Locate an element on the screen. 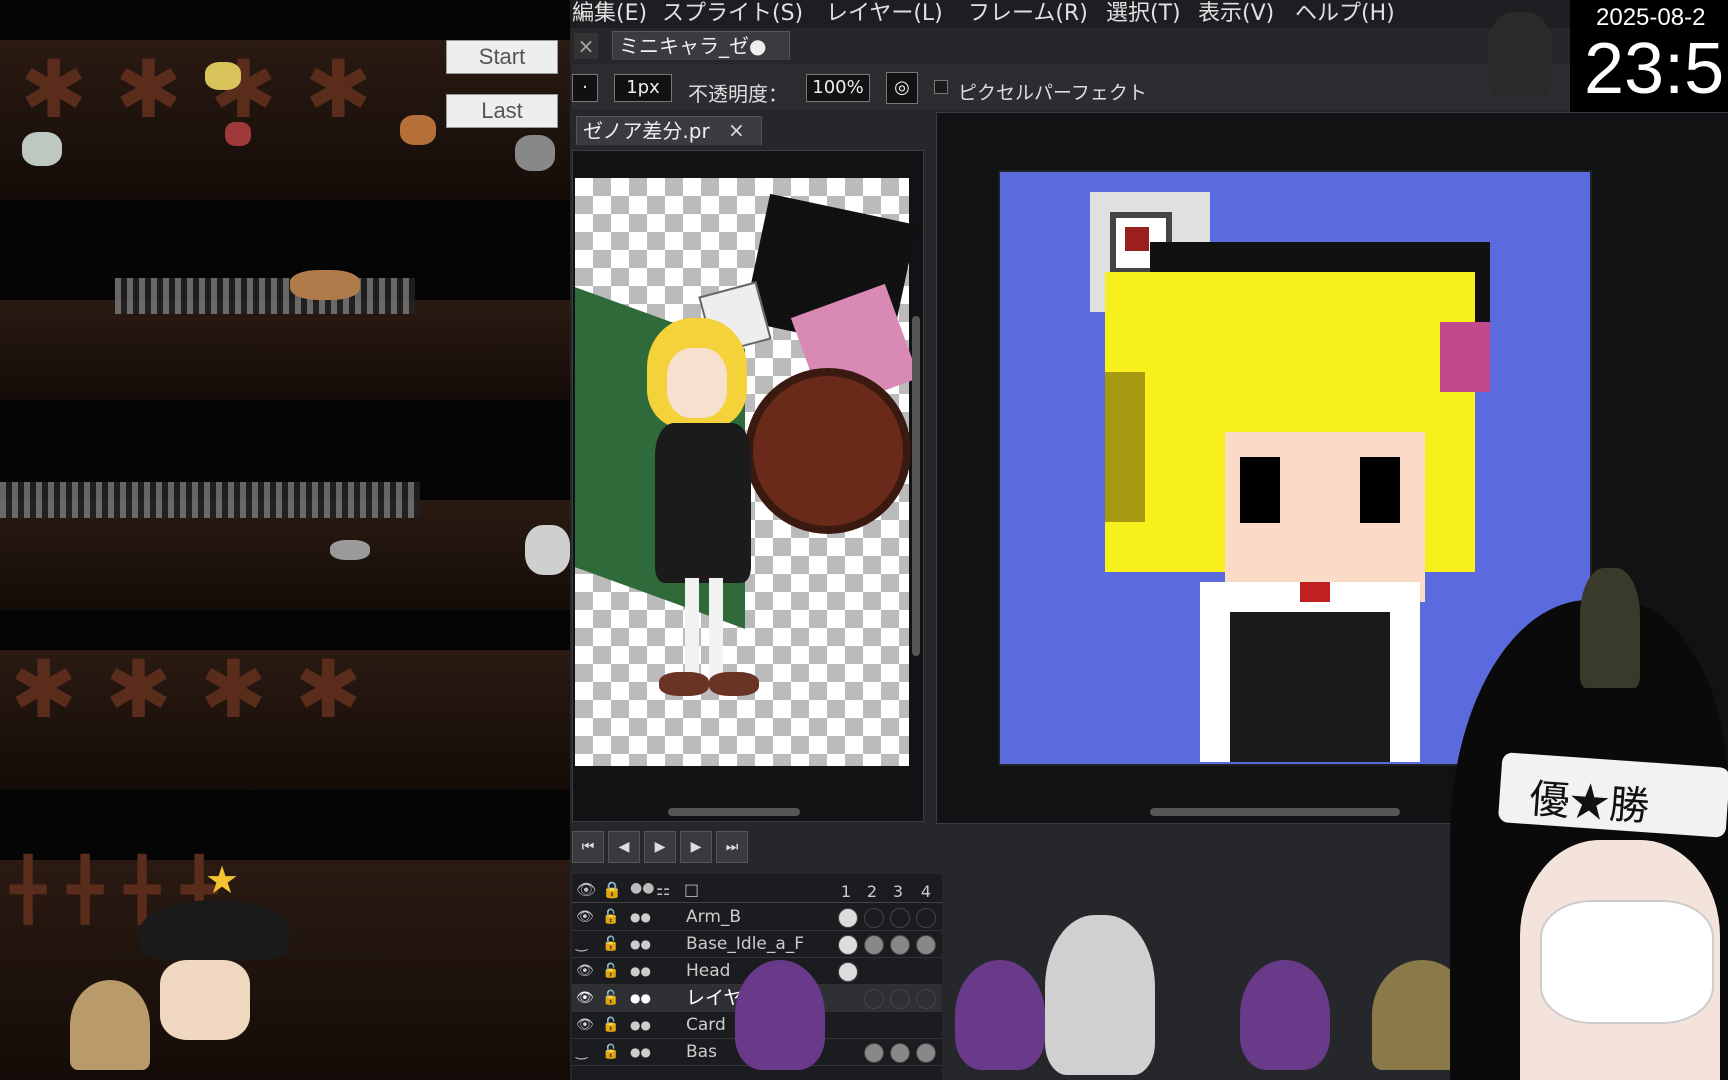  layer-row: 👁 🔓 ●● Arm_B is located at coordinates (757, 917).